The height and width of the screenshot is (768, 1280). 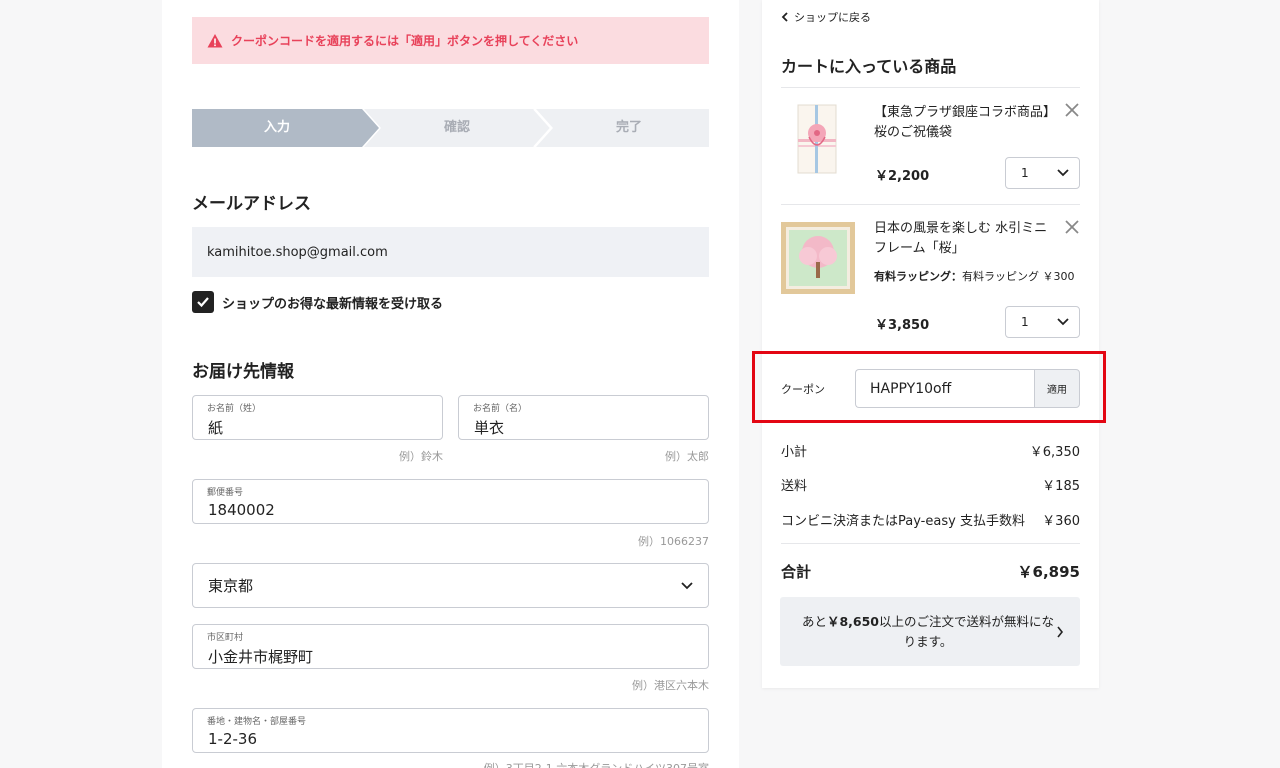 What do you see at coordinates (225, 638) in the screenshot?
I see `city-label: 市区町村` at bounding box center [225, 638].